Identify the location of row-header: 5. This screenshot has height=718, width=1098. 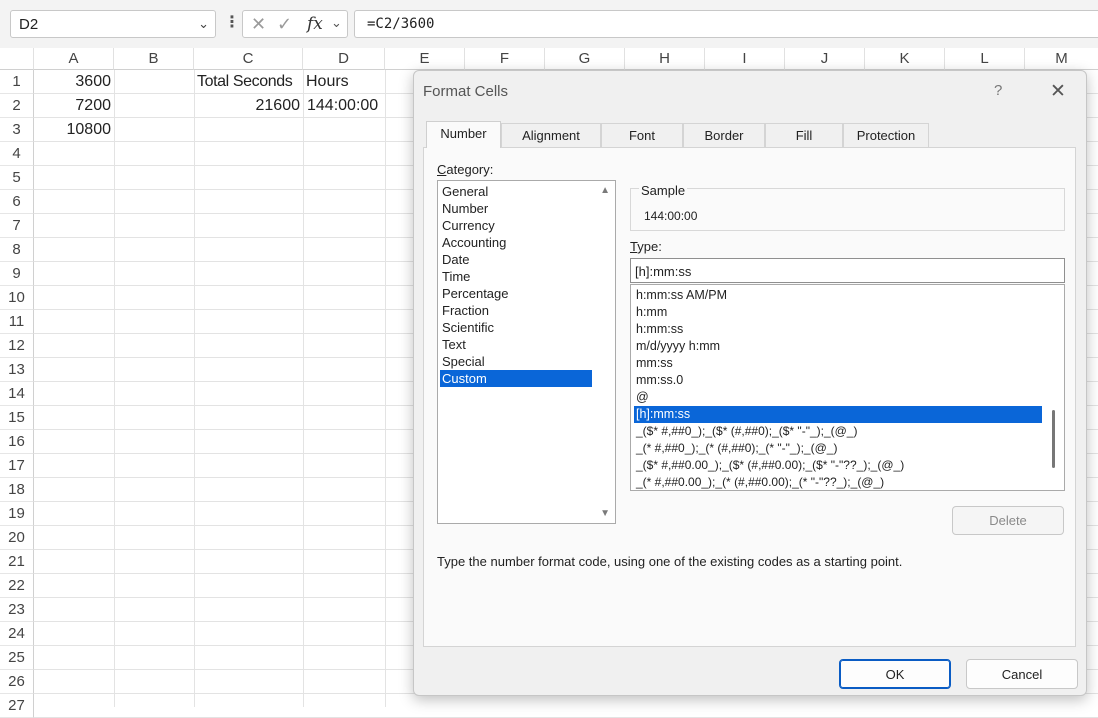
(17, 178).